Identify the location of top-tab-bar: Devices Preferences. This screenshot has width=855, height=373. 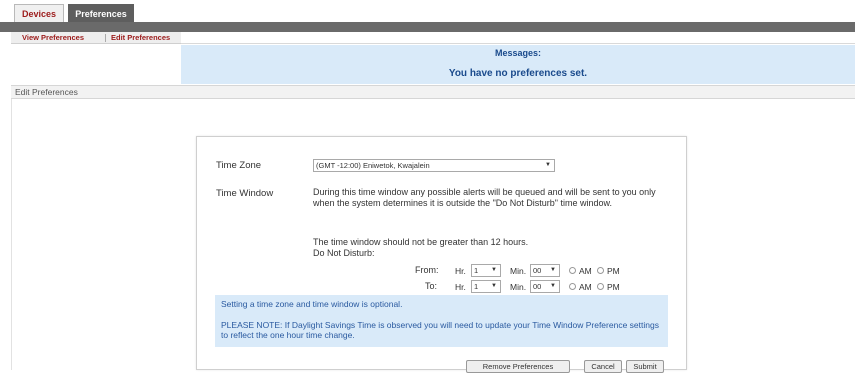
(427, 11).